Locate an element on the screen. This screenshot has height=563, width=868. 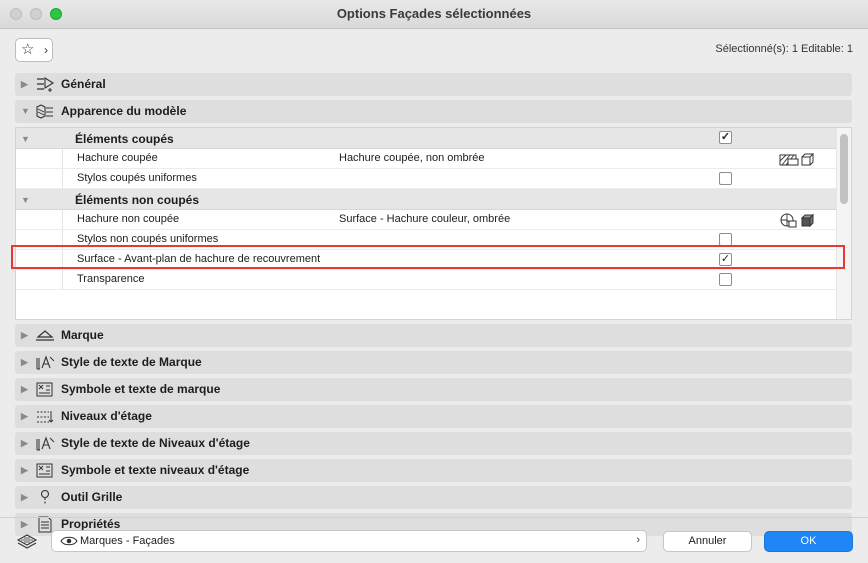
section-marker-symbol-text: ▶ Symbole et texte de marque is located at coordinates (433, 389).